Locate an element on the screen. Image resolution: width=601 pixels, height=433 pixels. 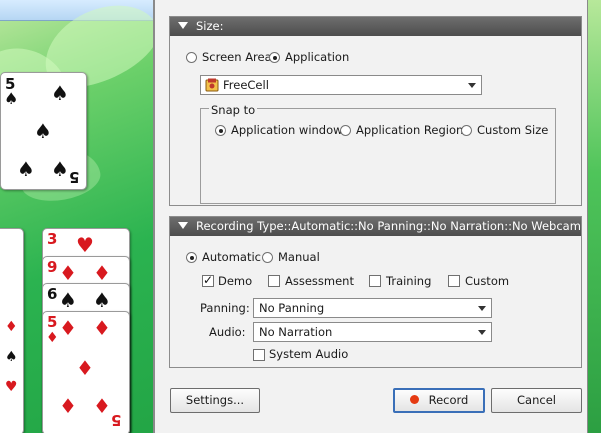
cancel-button: Cancel is located at coordinates (536, 400).